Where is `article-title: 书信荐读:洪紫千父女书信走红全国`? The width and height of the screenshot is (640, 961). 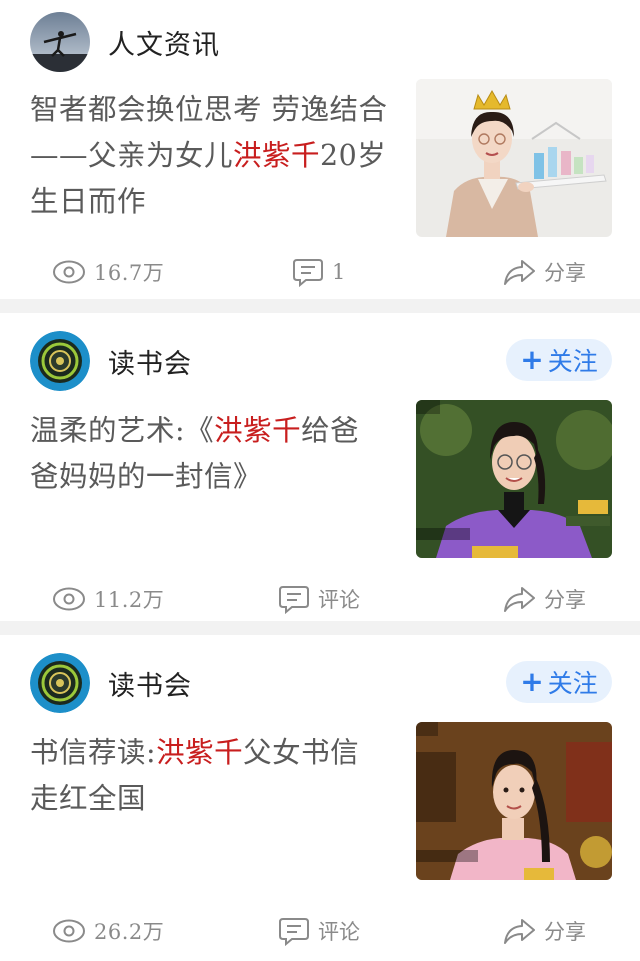
article-title: 书信荐读:洪紫千父女书信走红全国 is located at coordinates (209, 776).